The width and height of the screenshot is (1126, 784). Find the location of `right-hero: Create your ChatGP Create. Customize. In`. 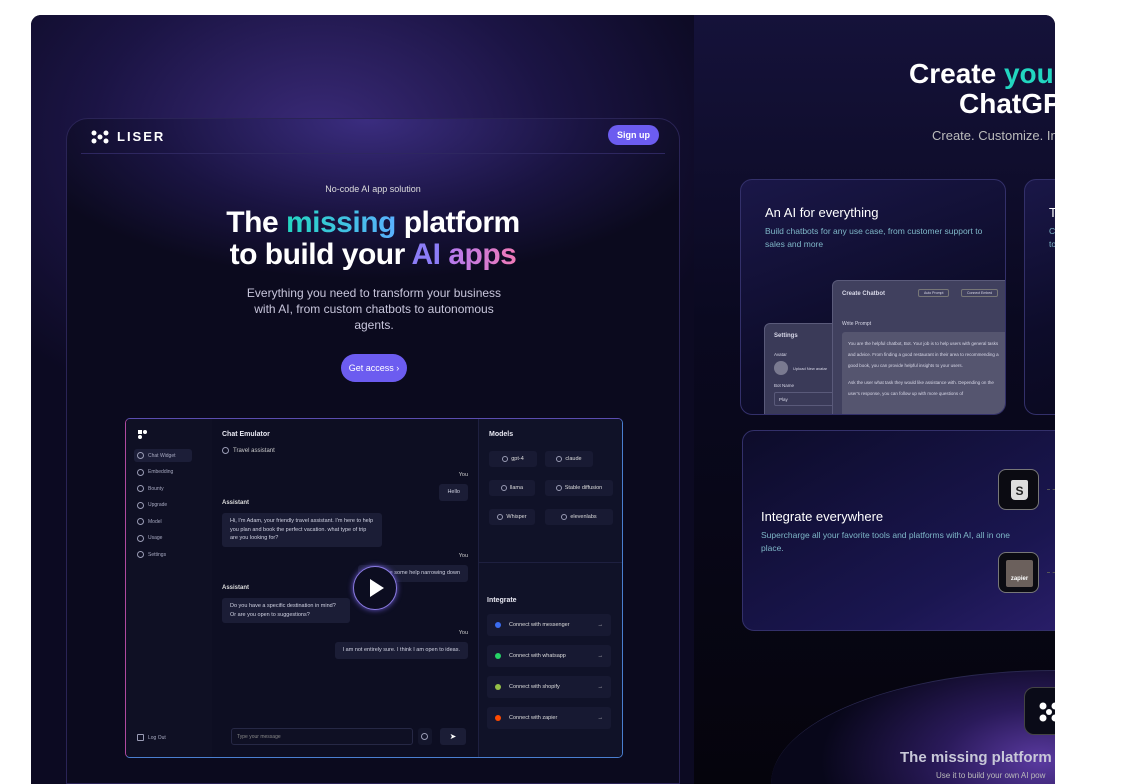

right-hero: Create your ChatGP Create. Customize. In is located at coordinates (874, 101).